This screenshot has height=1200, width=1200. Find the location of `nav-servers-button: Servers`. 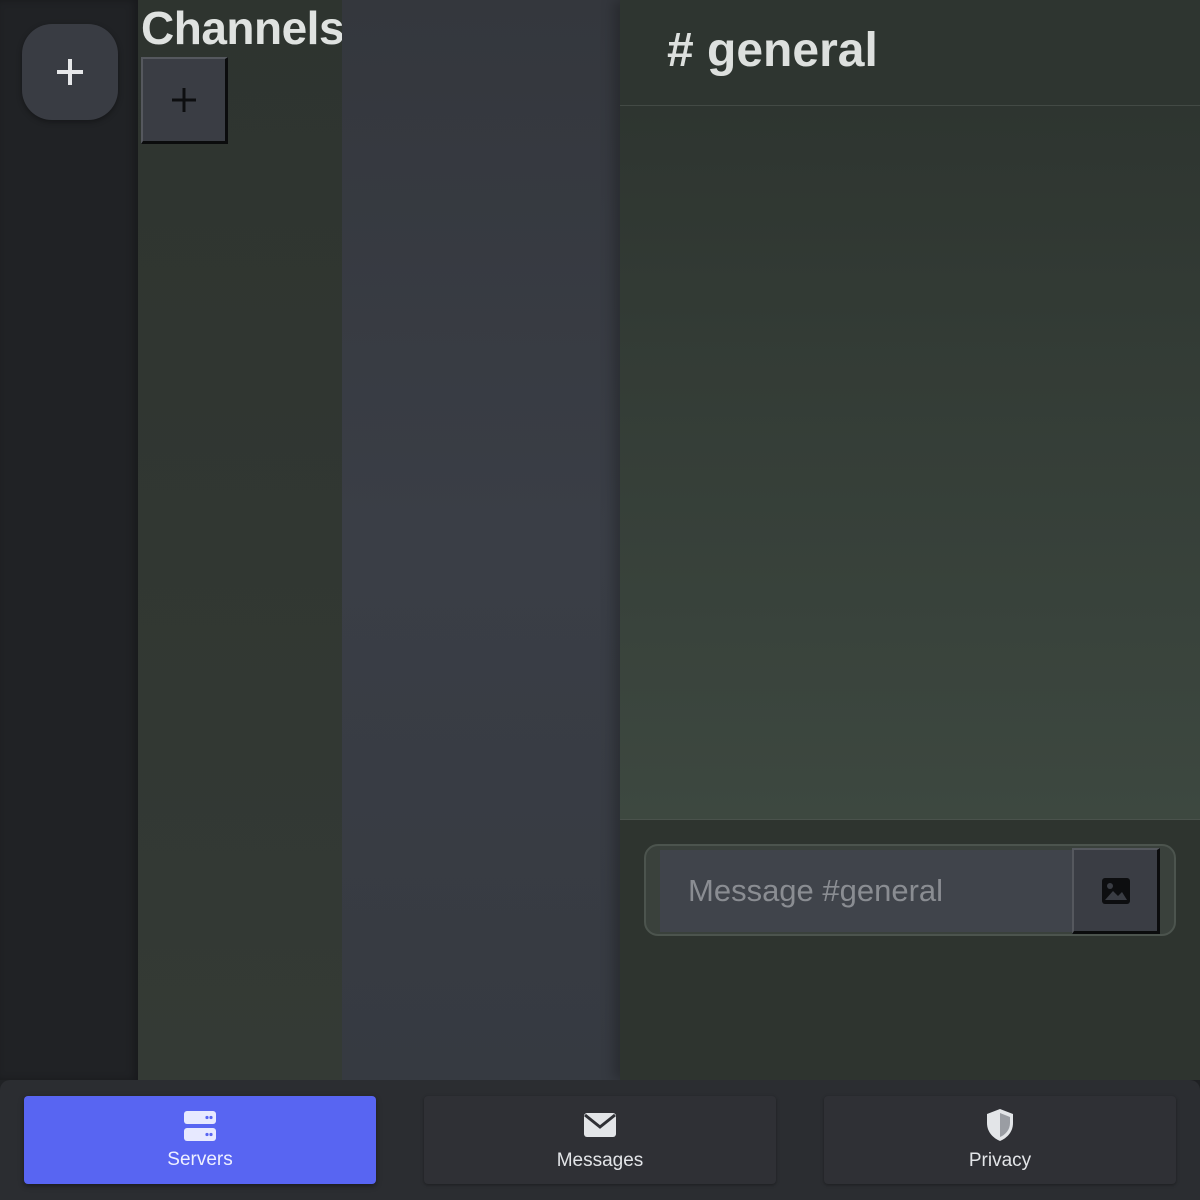

nav-servers-button: Servers is located at coordinates (200, 1140).